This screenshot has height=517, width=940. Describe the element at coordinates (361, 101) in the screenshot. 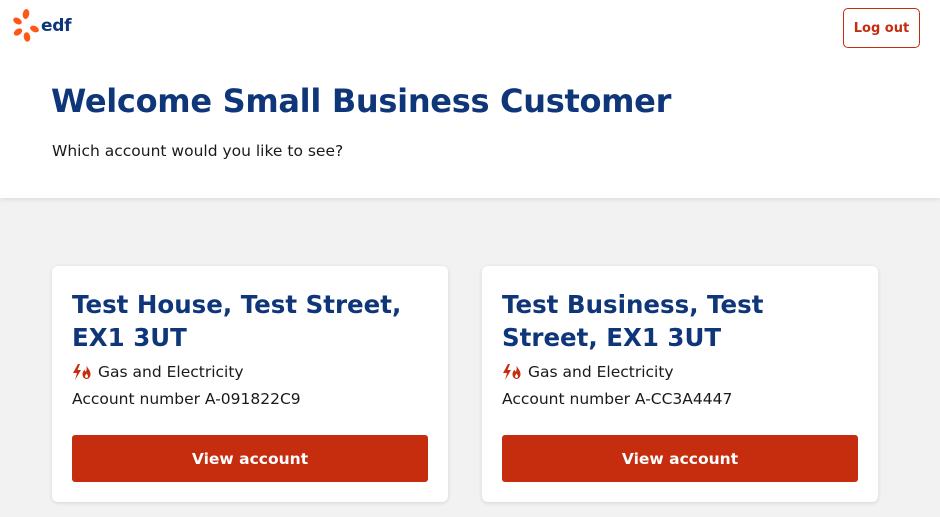

I see `page-title: Welcome Small Business Customer` at that location.